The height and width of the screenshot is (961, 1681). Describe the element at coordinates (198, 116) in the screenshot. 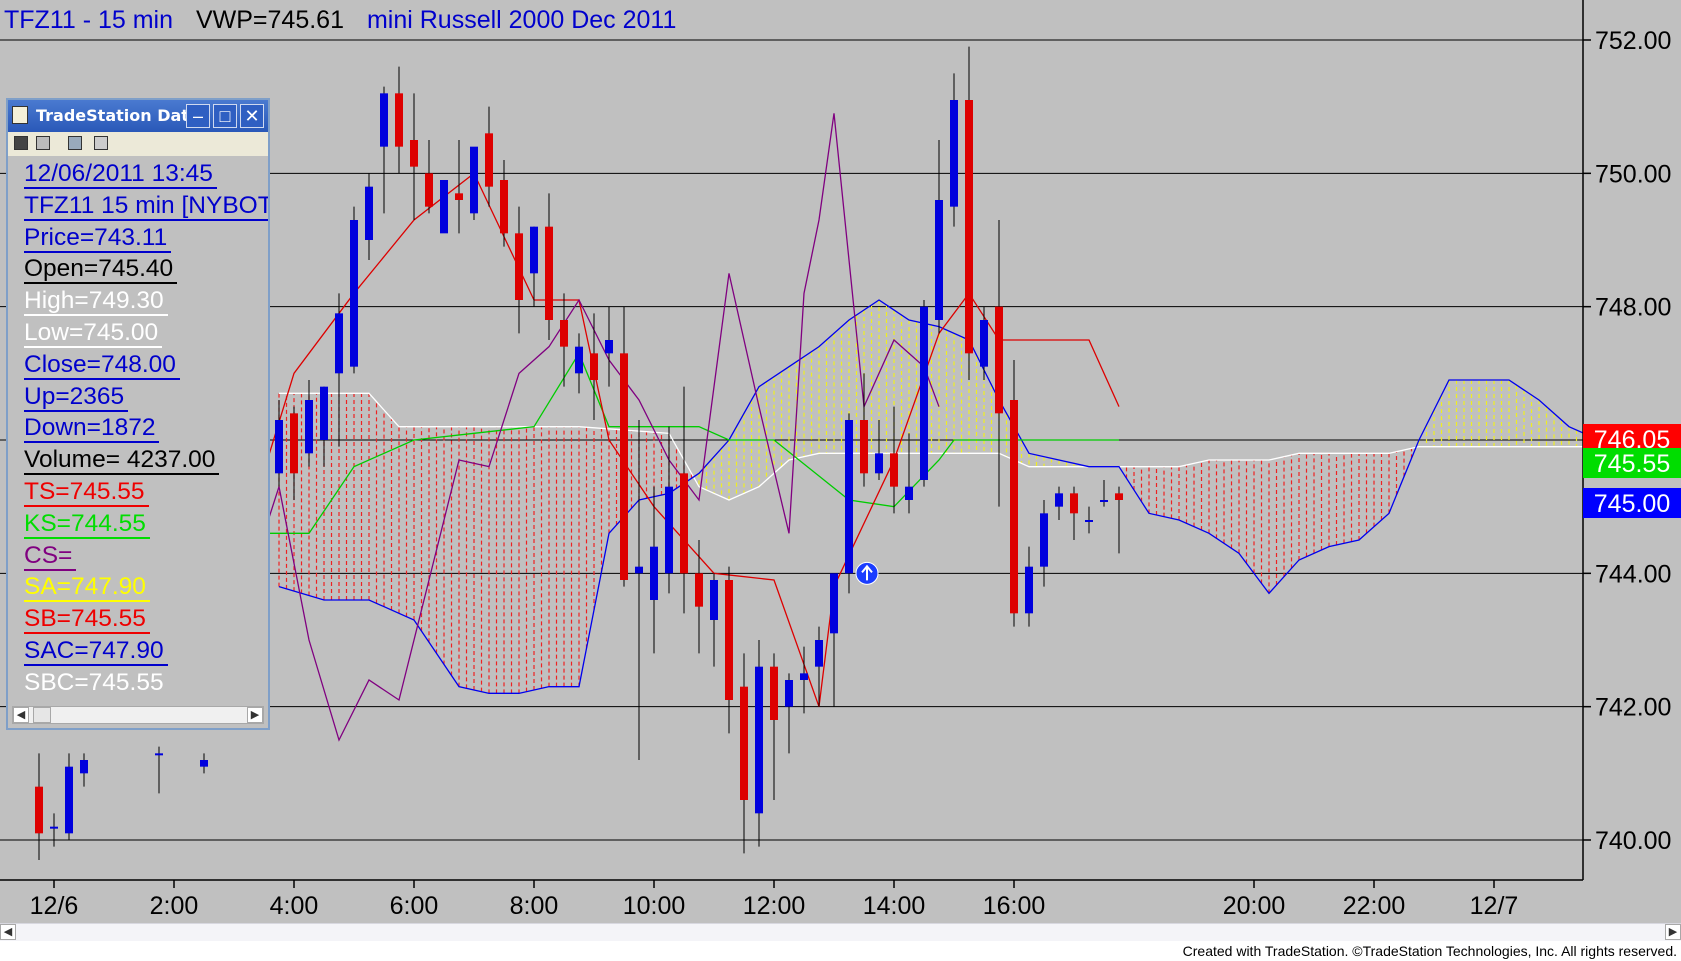

I see `minimize-button: –` at that location.